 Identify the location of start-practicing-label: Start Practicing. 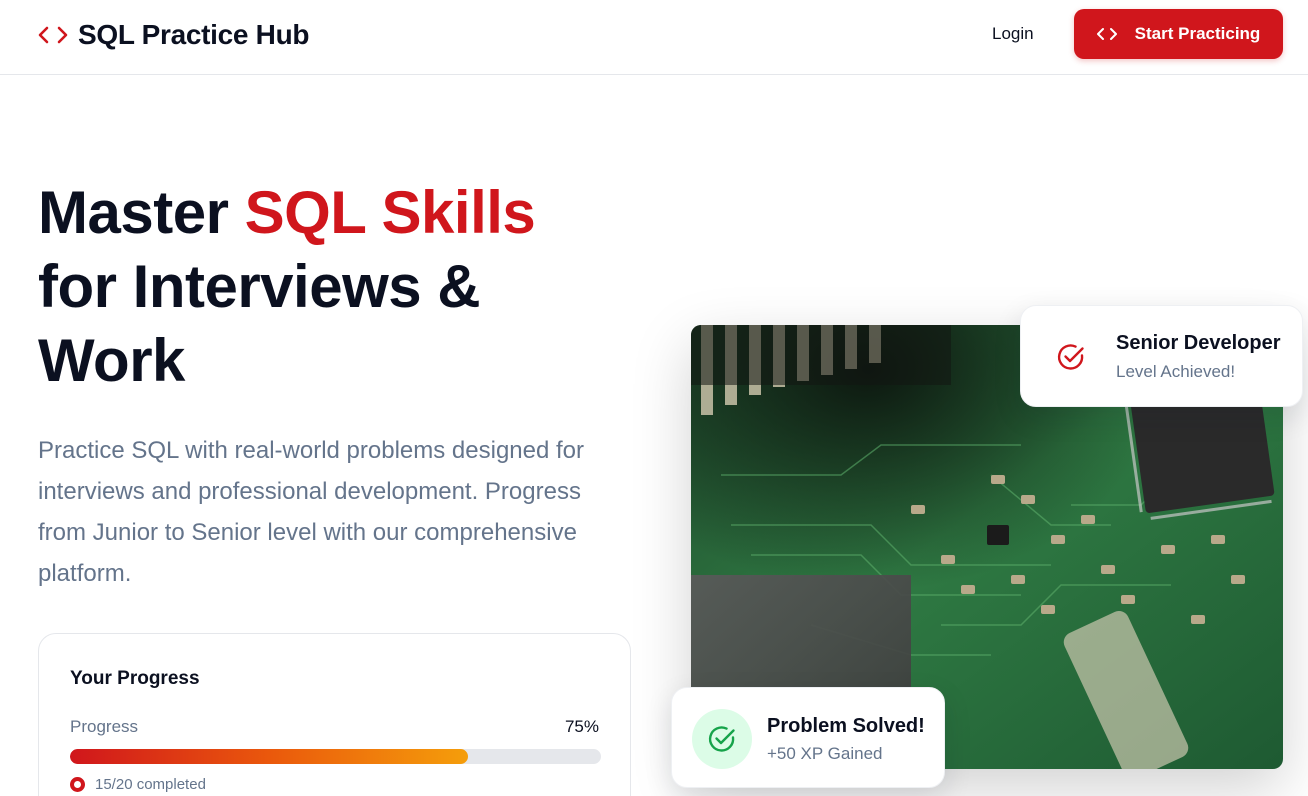
(1197, 33).